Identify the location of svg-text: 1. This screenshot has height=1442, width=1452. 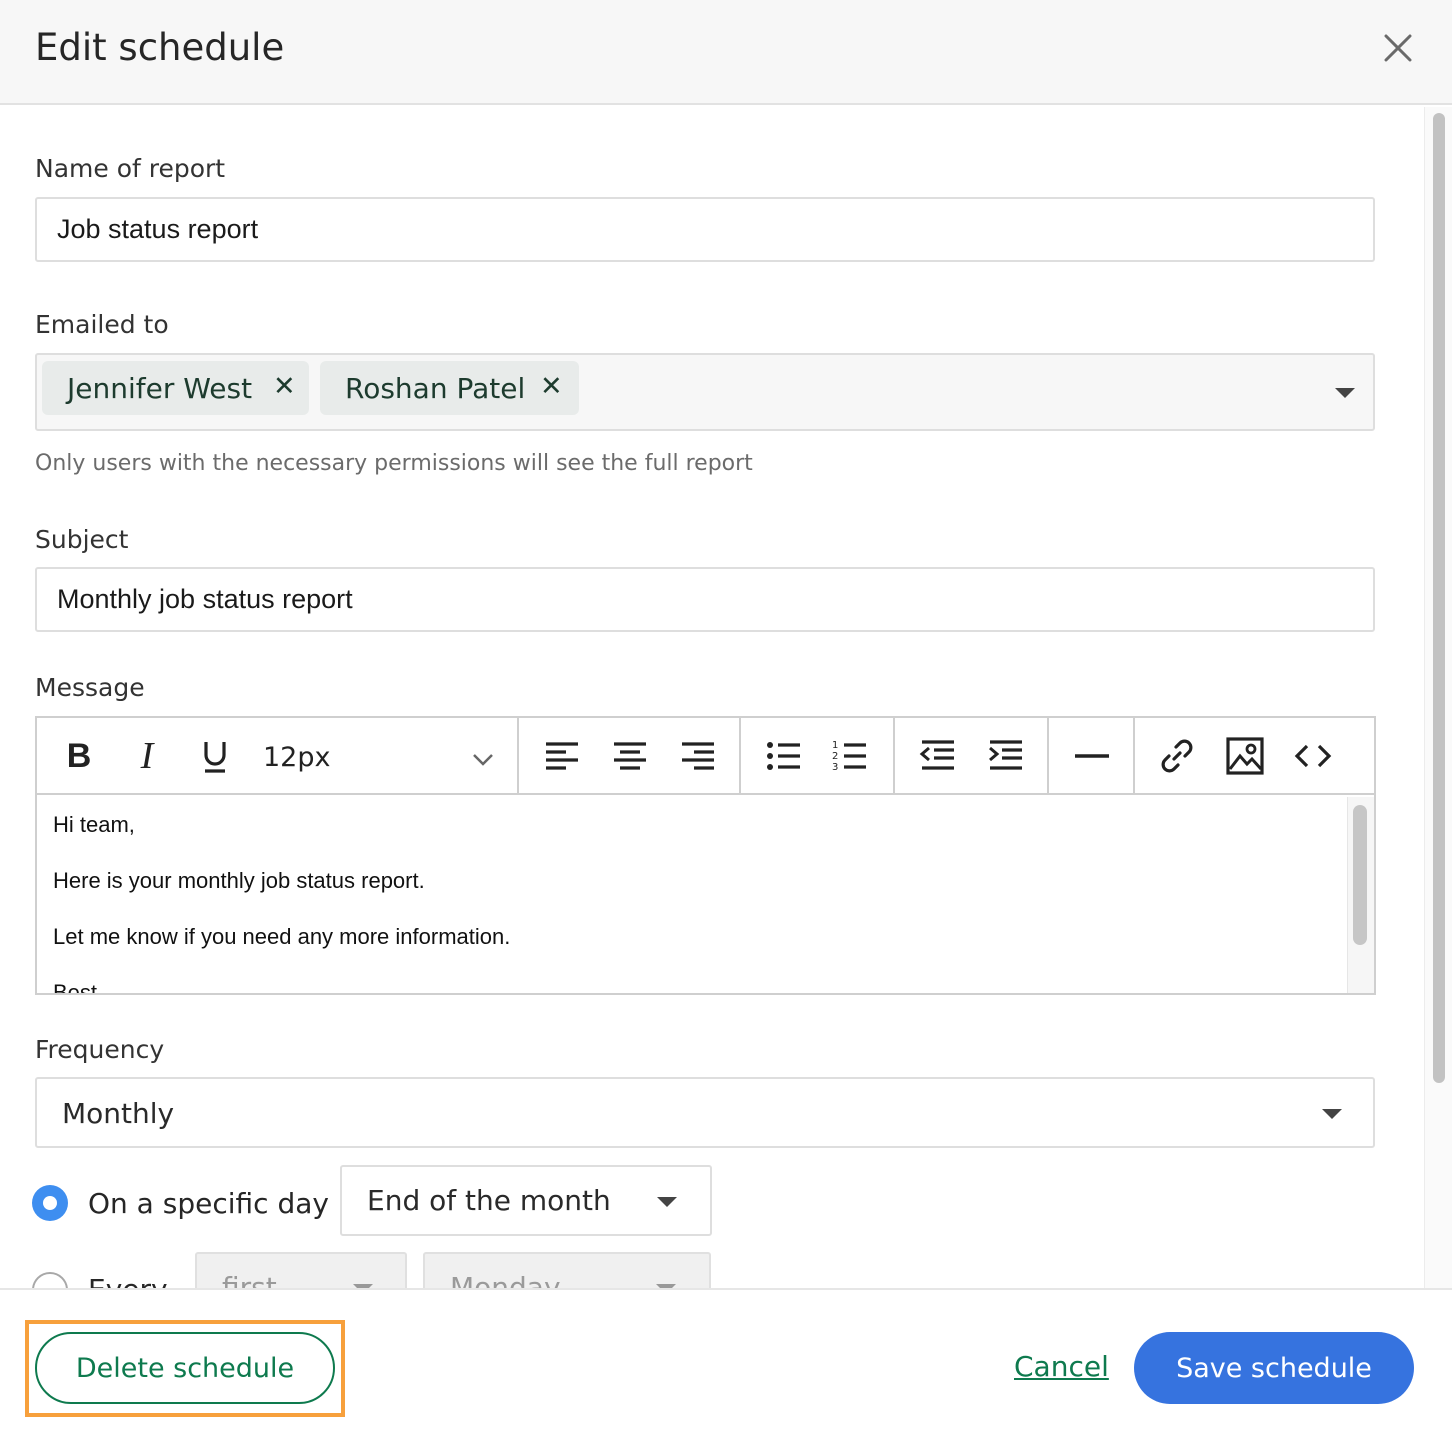
(835, 745).